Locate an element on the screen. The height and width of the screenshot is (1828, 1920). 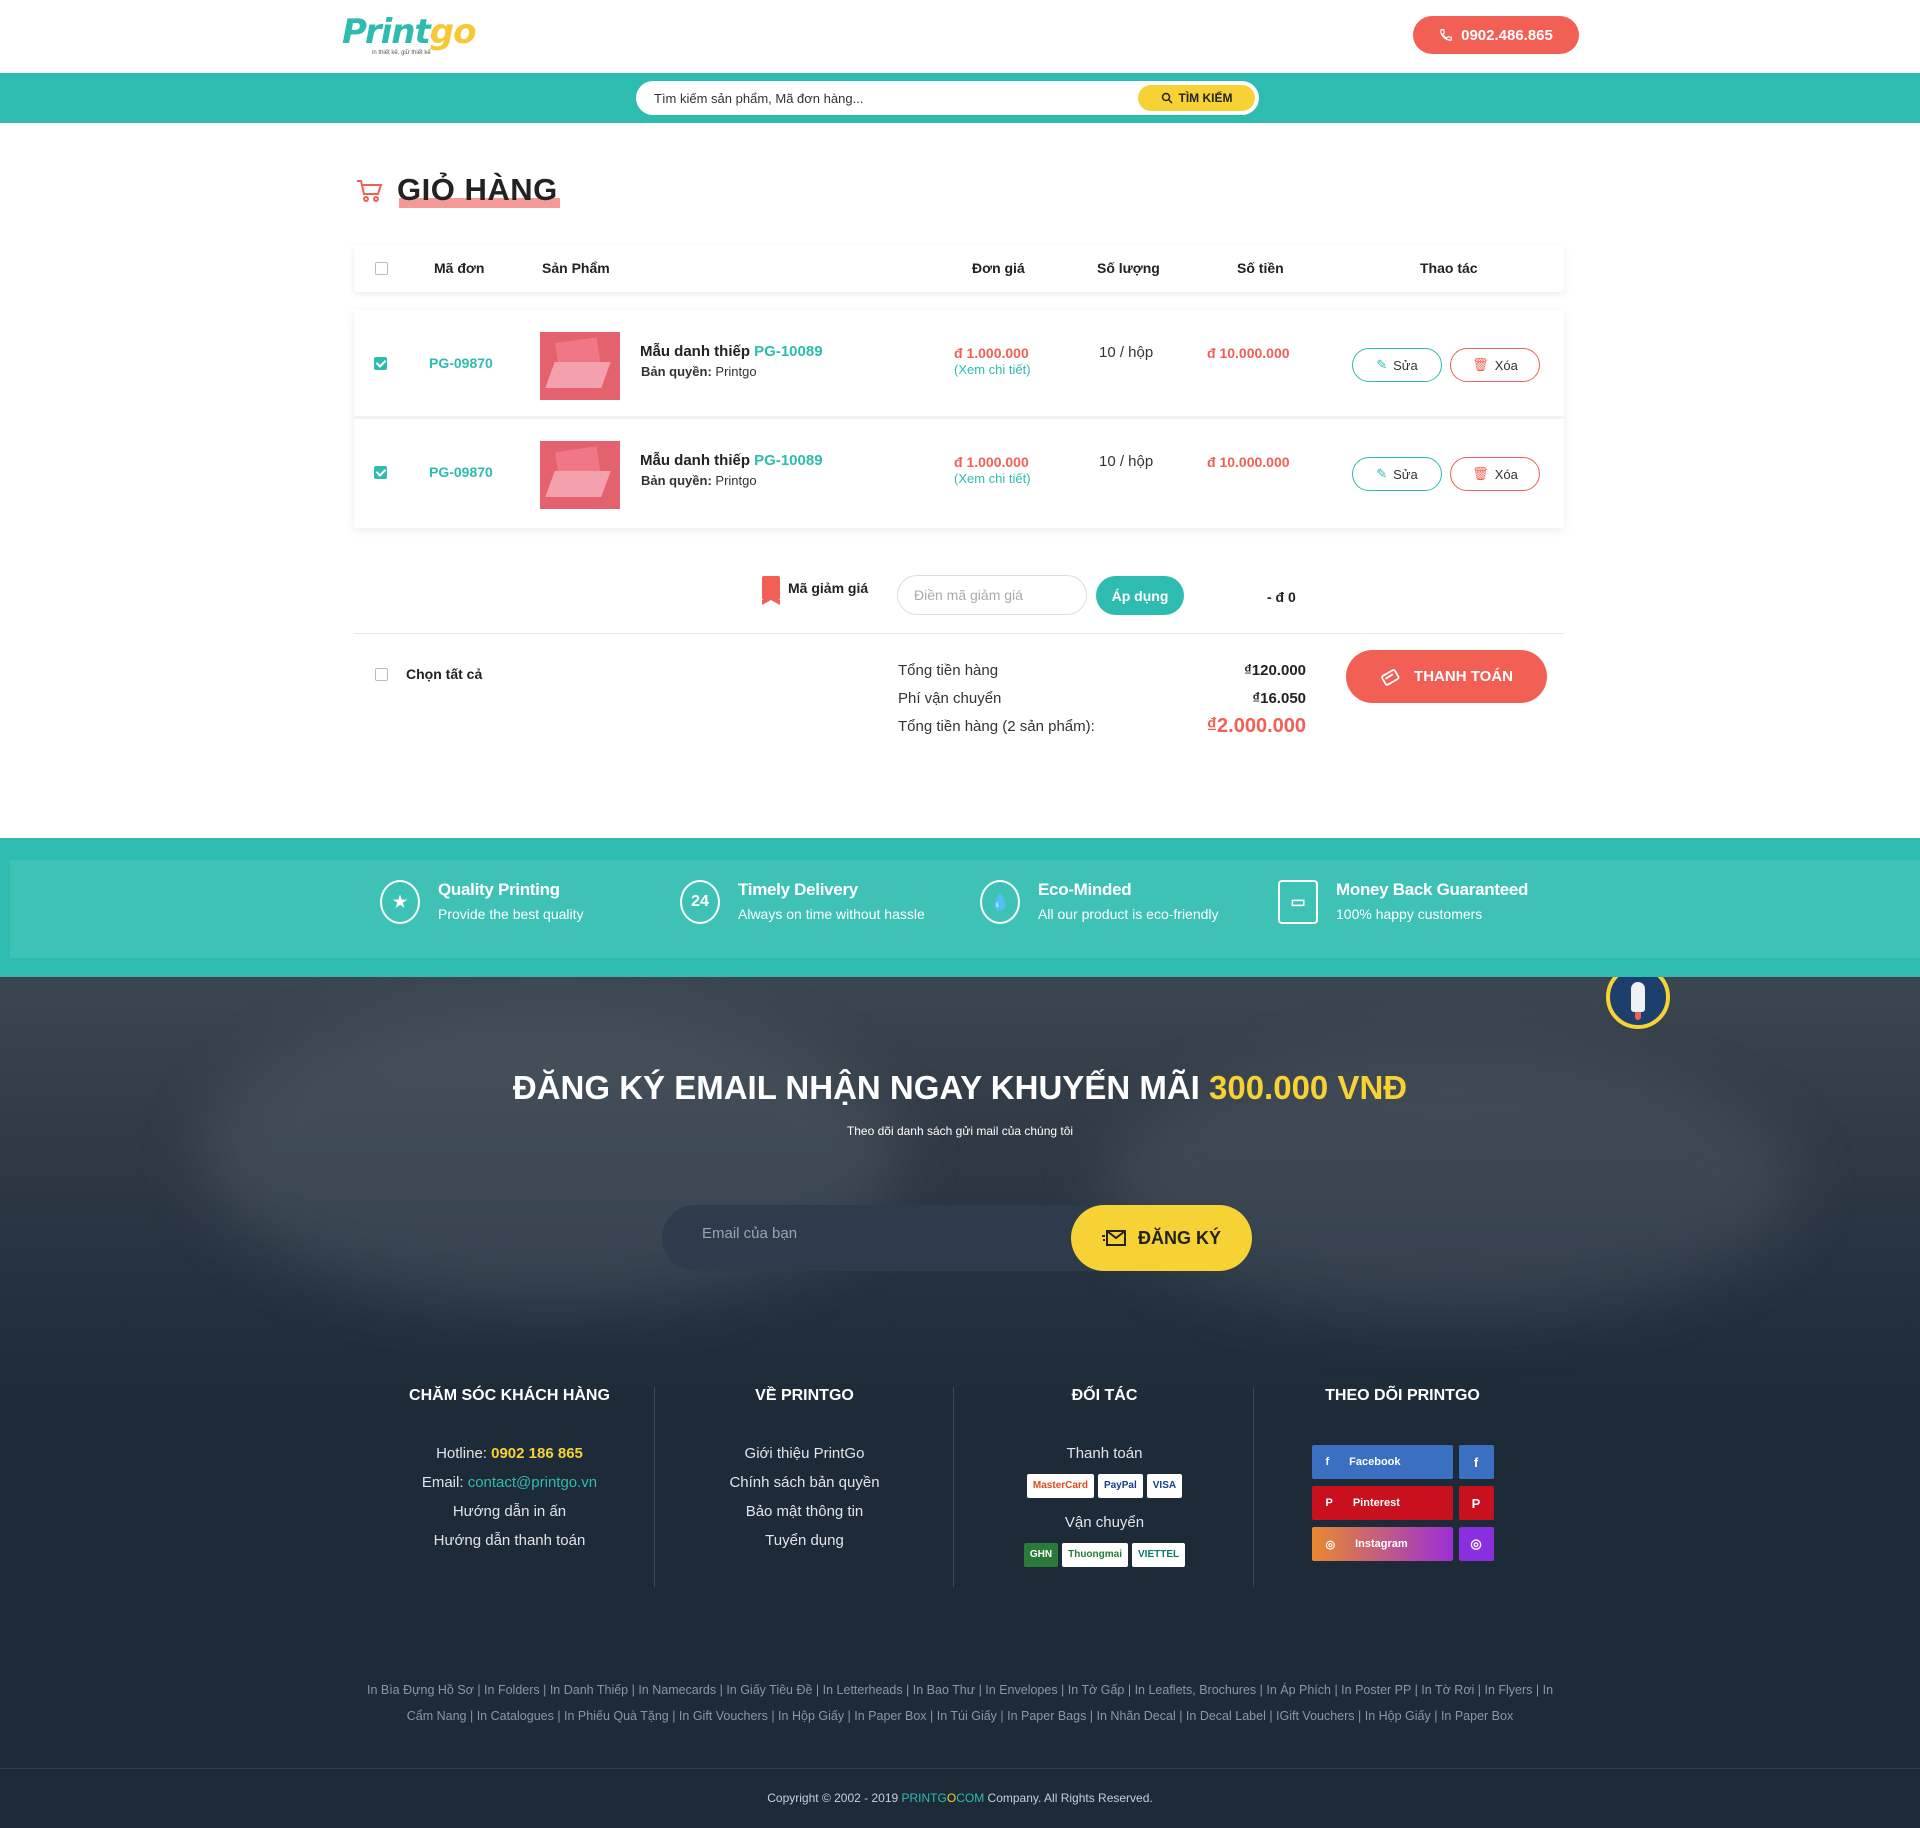
search-icon is located at coordinates (1167, 98).